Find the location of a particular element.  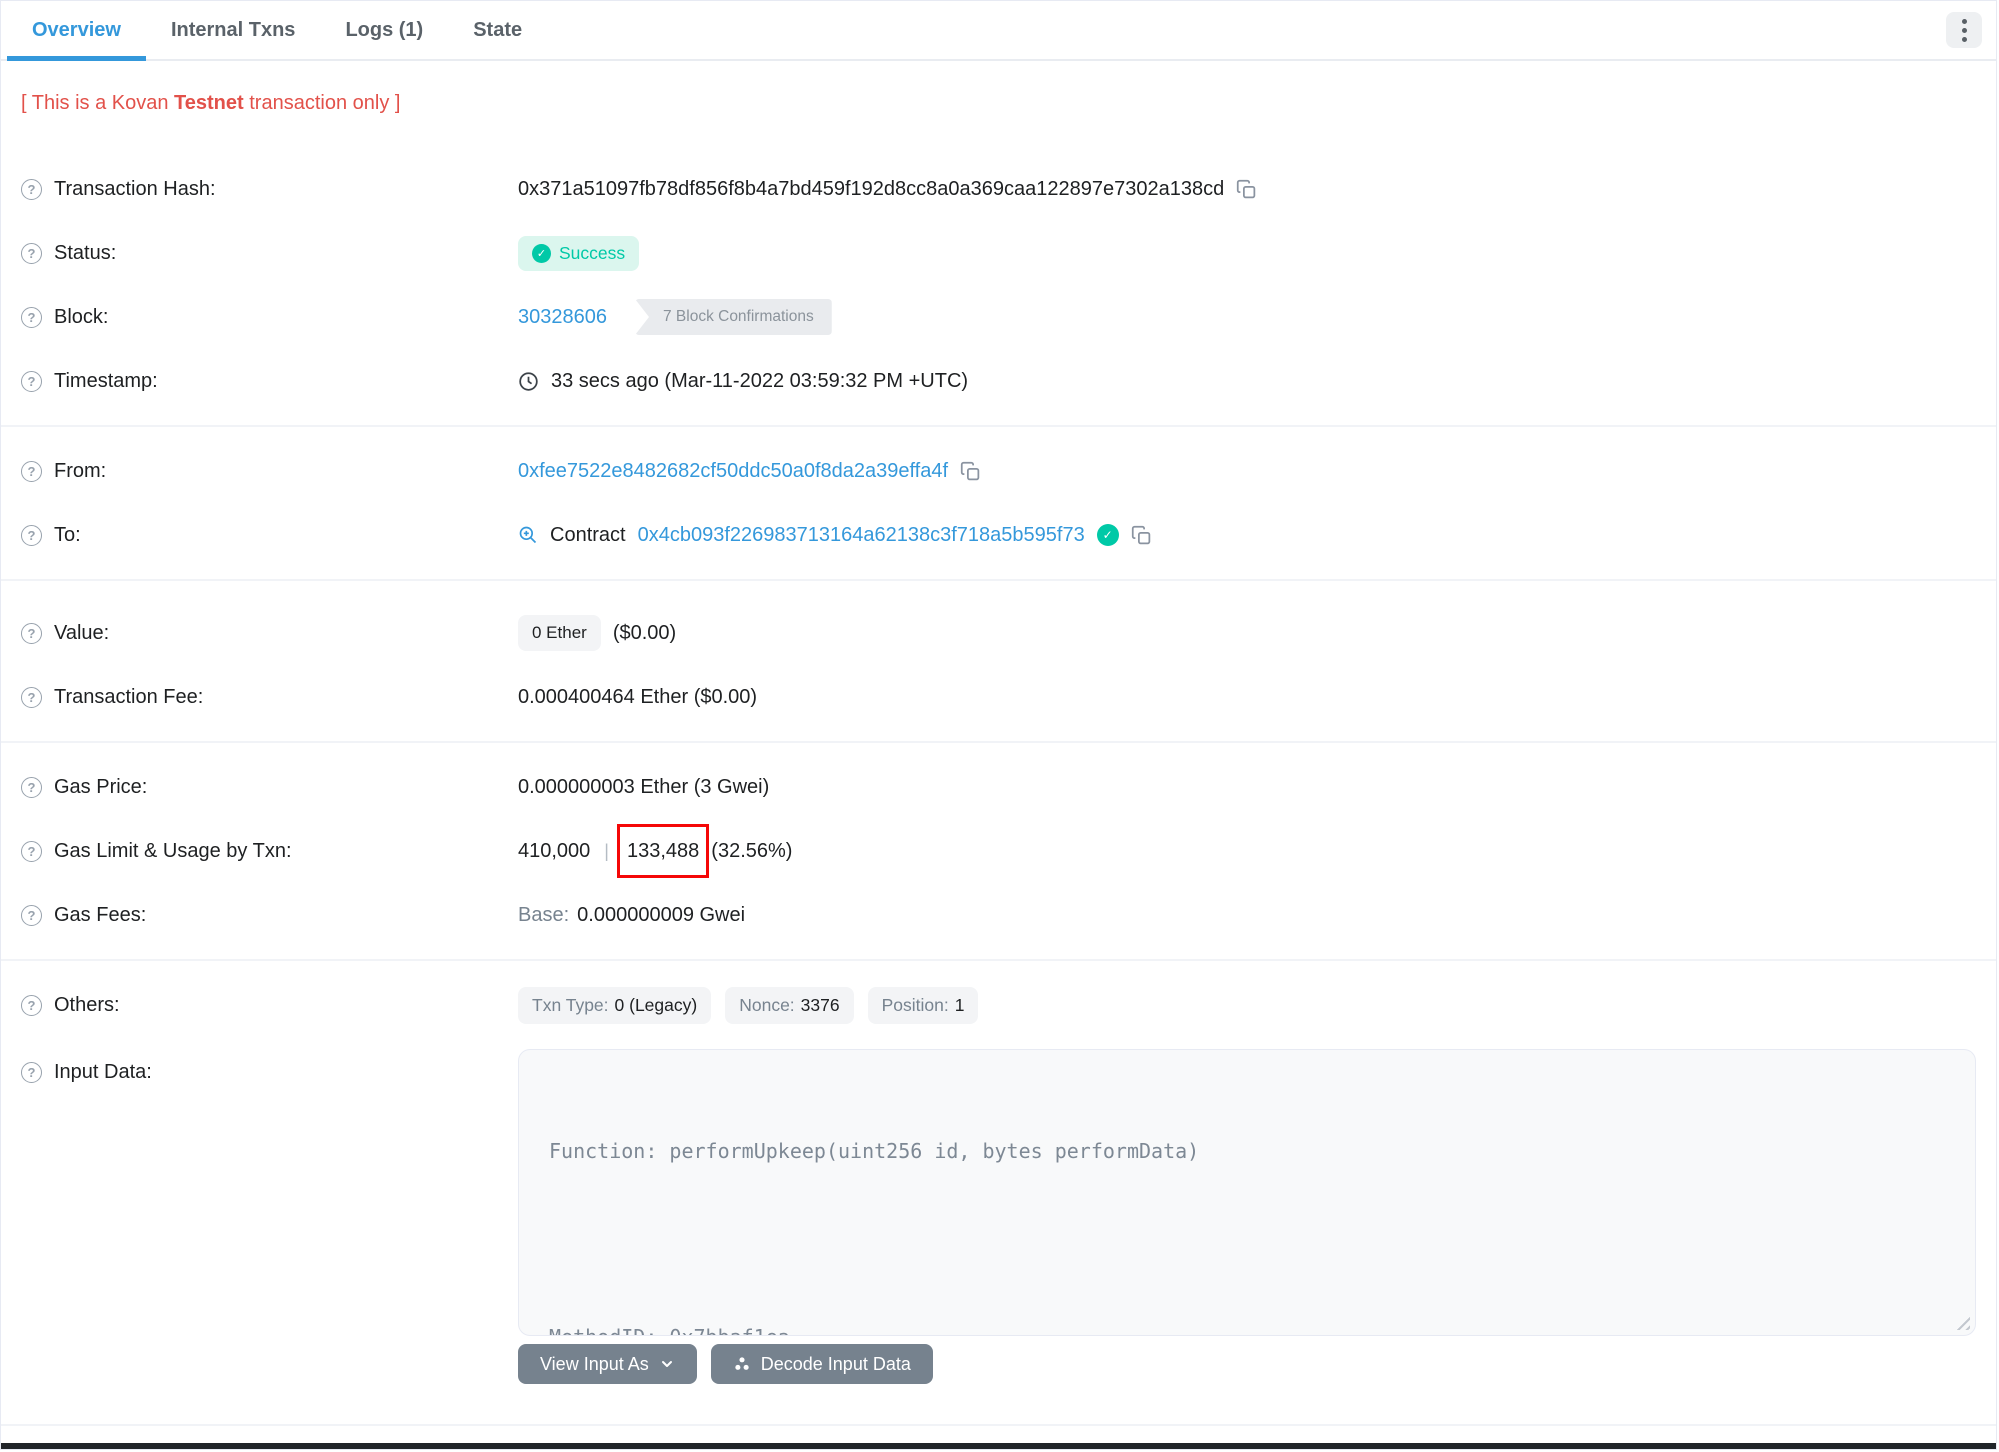

block-label: Block: is located at coordinates (81, 316).